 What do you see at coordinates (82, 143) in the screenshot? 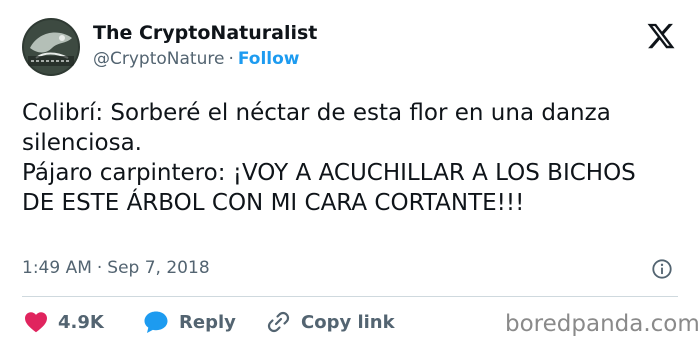
I see `tweet-line: silenciosa.` at bounding box center [82, 143].